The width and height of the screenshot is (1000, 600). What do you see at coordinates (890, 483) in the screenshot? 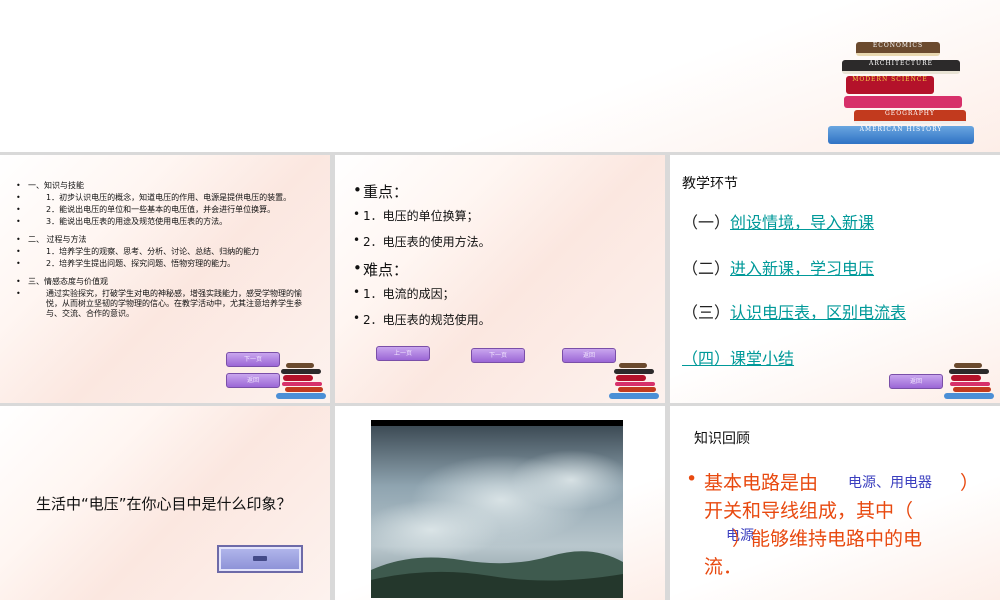
I see `answer-1: 电源、用电器` at bounding box center [890, 483].